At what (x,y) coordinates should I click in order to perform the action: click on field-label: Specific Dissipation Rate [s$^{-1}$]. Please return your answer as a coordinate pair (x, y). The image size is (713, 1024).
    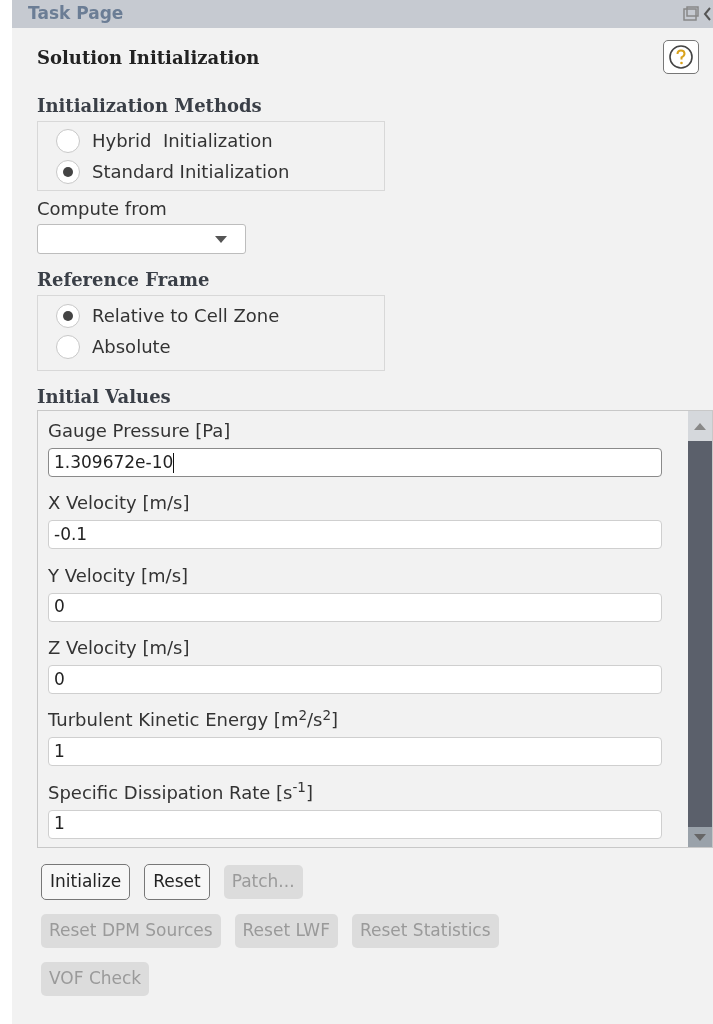
    Looking at the image, I should click on (181, 791).